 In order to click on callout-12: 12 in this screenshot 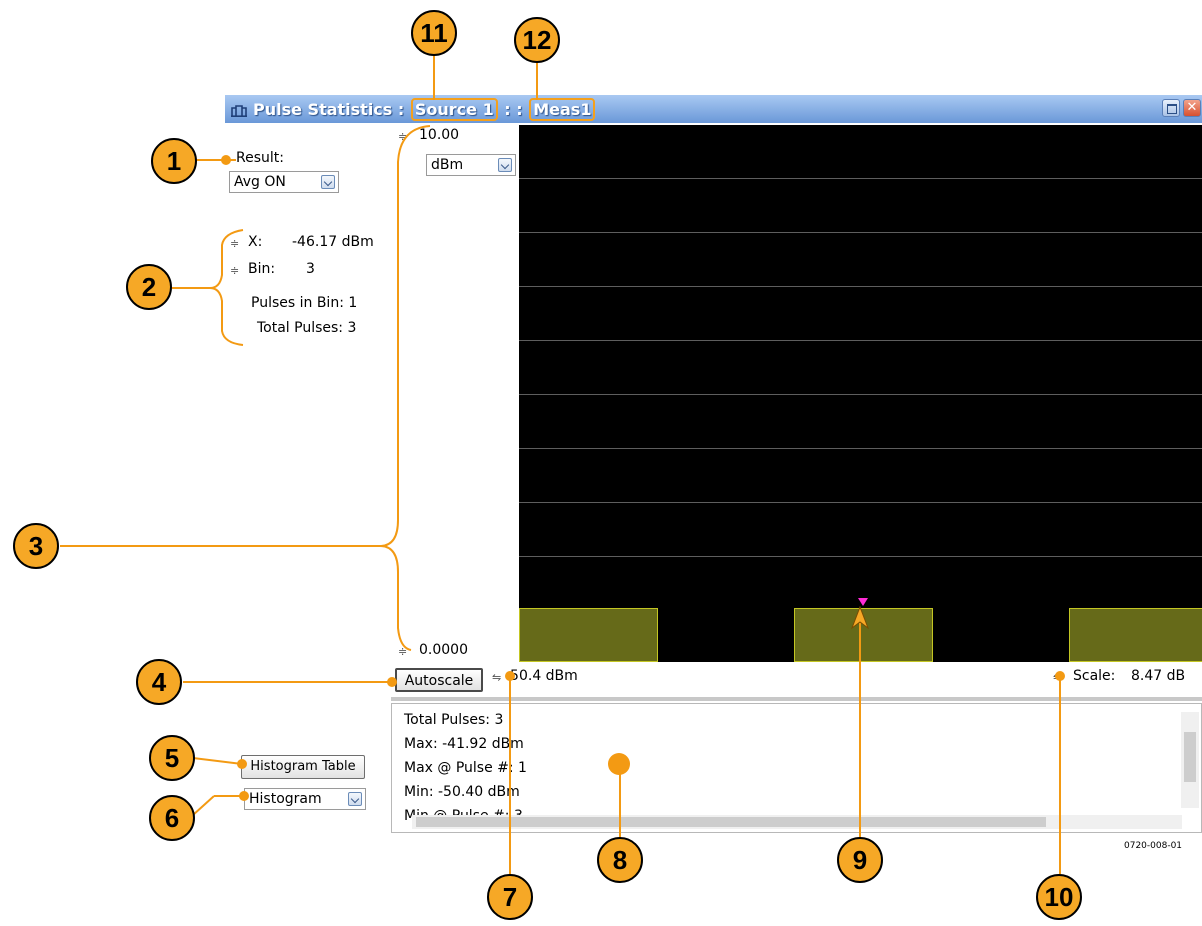, I will do `click(537, 40)`.